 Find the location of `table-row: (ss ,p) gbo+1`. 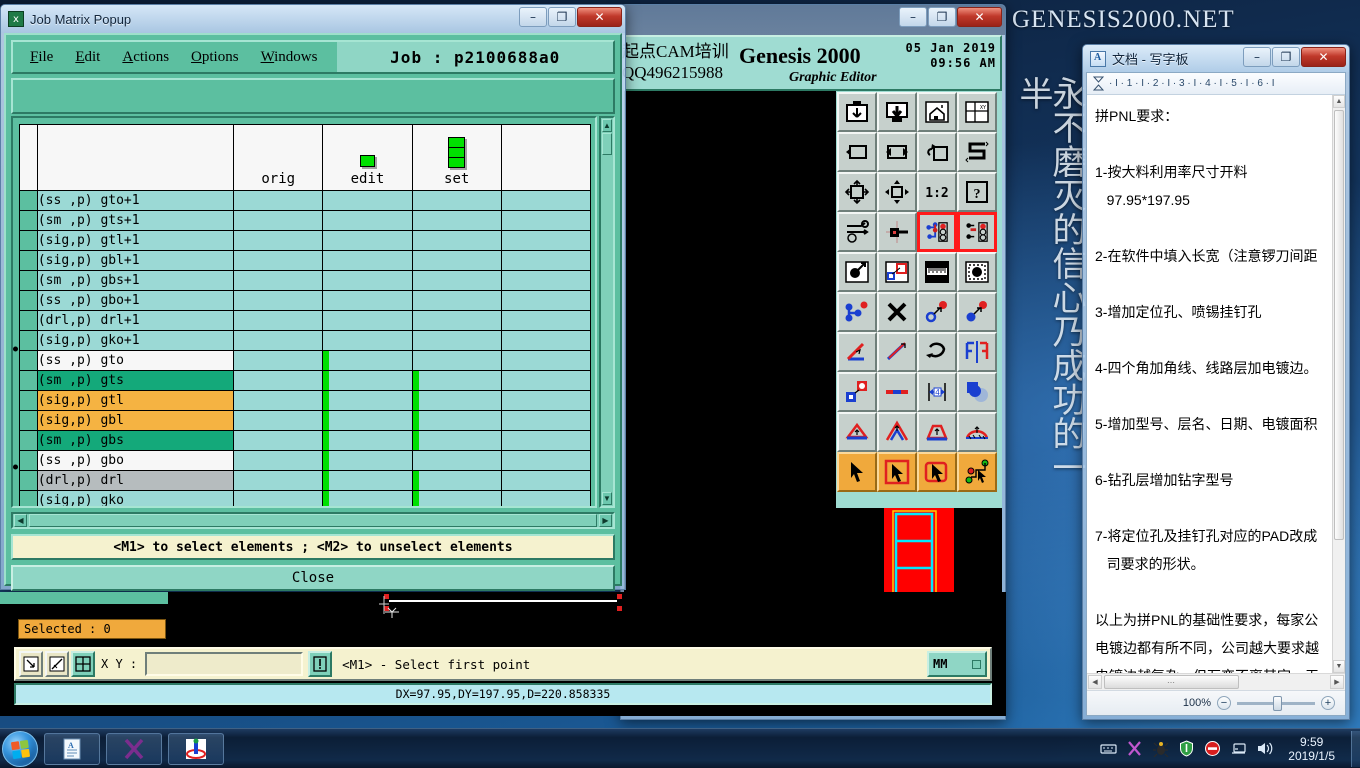

table-row: (ss ,p) gbo+1 is located at coordinates (305, 300).